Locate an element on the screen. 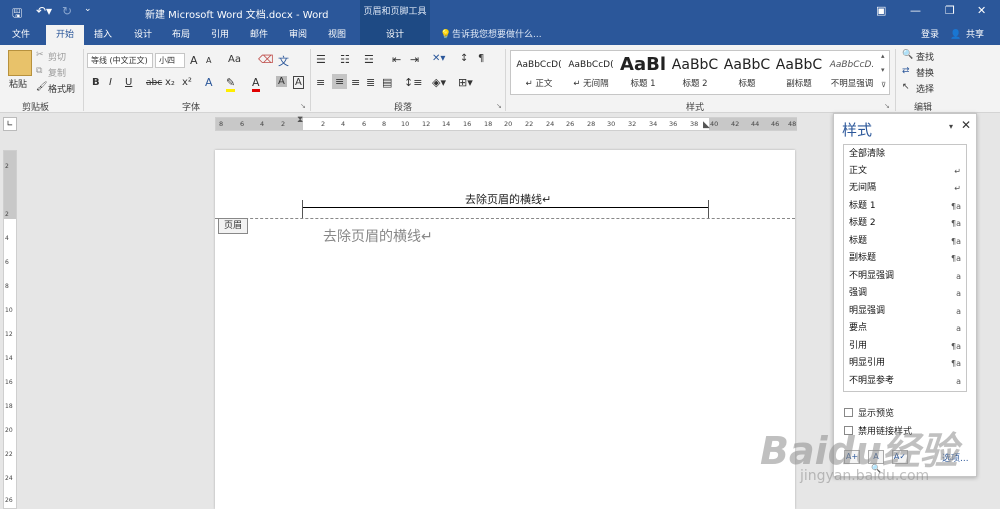 The image size is (1000, 509). style-title: AaBbC 标题 is located at coordinates (747, 73).